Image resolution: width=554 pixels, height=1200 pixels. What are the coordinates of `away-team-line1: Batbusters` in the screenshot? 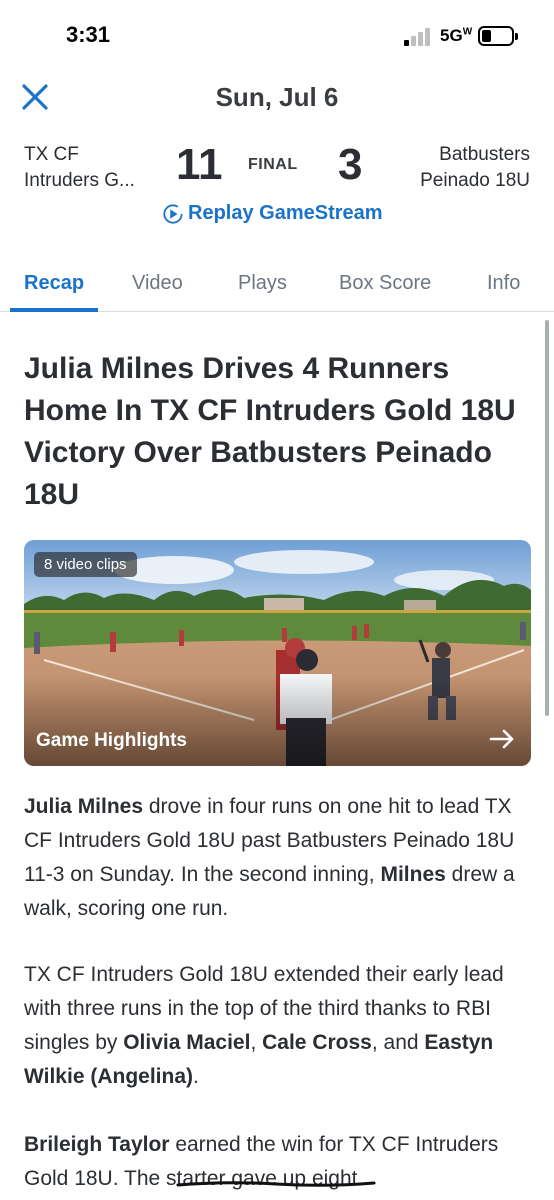 It's located at (484, 154).